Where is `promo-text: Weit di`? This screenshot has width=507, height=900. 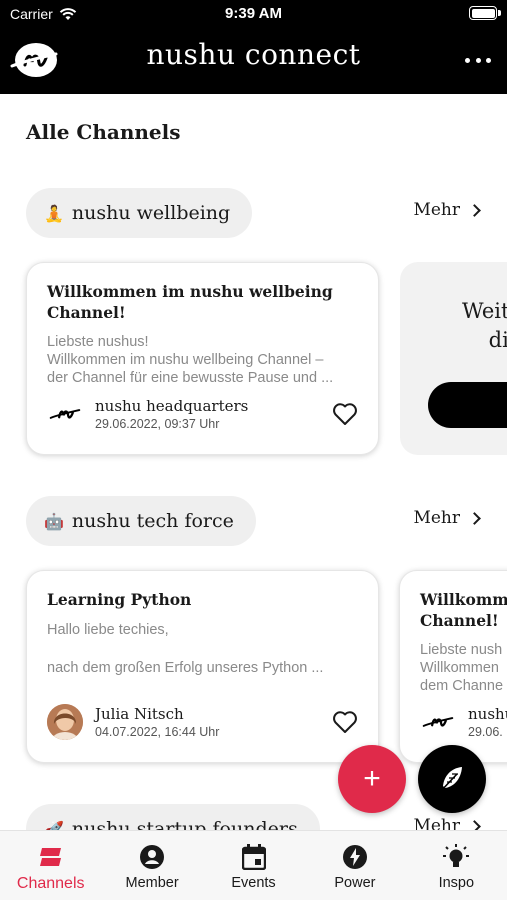 promo-text: Weit di is located at coordinates (484, 326).